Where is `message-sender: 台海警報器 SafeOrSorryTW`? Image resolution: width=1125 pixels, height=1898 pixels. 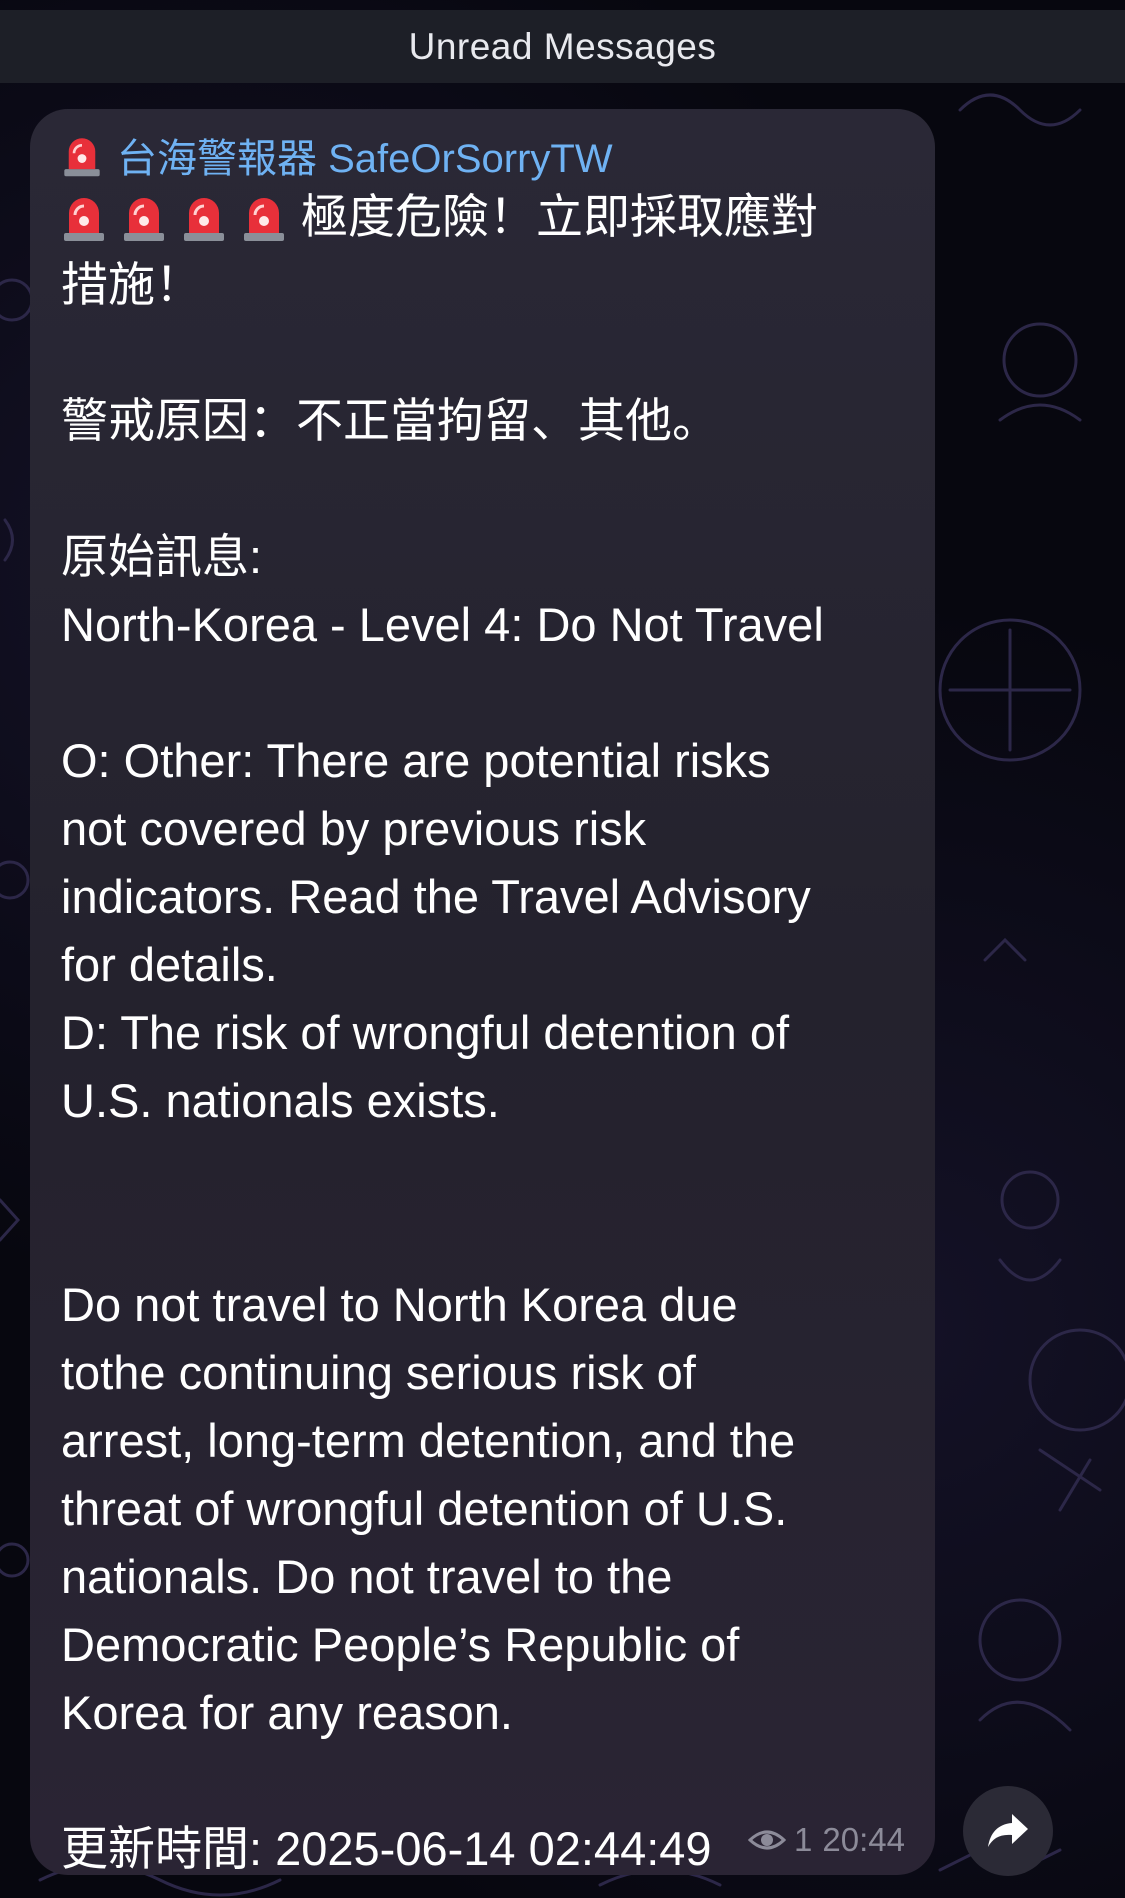 message-sender: 台海警報器 SafeOrSorryTW is located at coordinates (501, 155).